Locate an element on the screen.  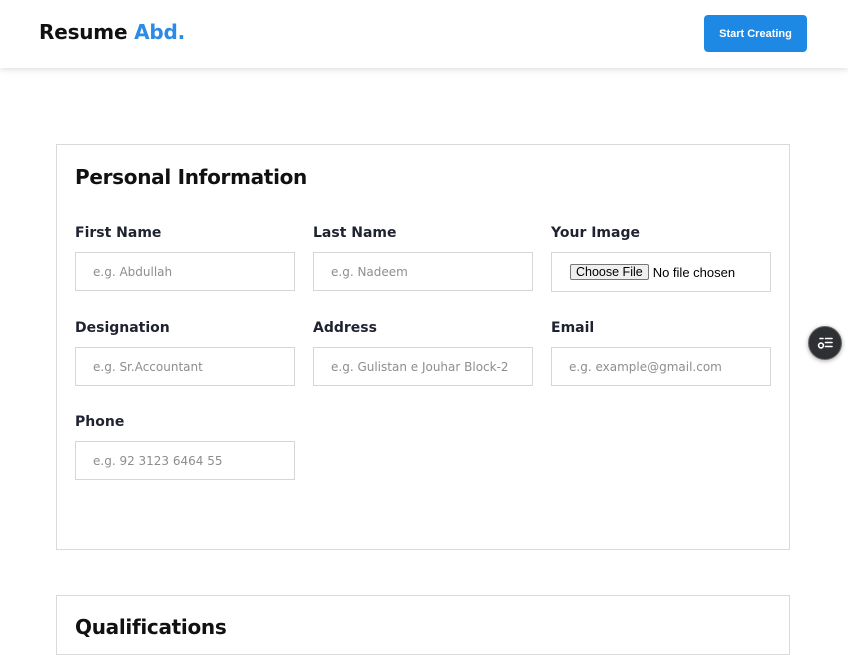
image-file-input: Choose File No file chosen is located at coordinates (661, 272).